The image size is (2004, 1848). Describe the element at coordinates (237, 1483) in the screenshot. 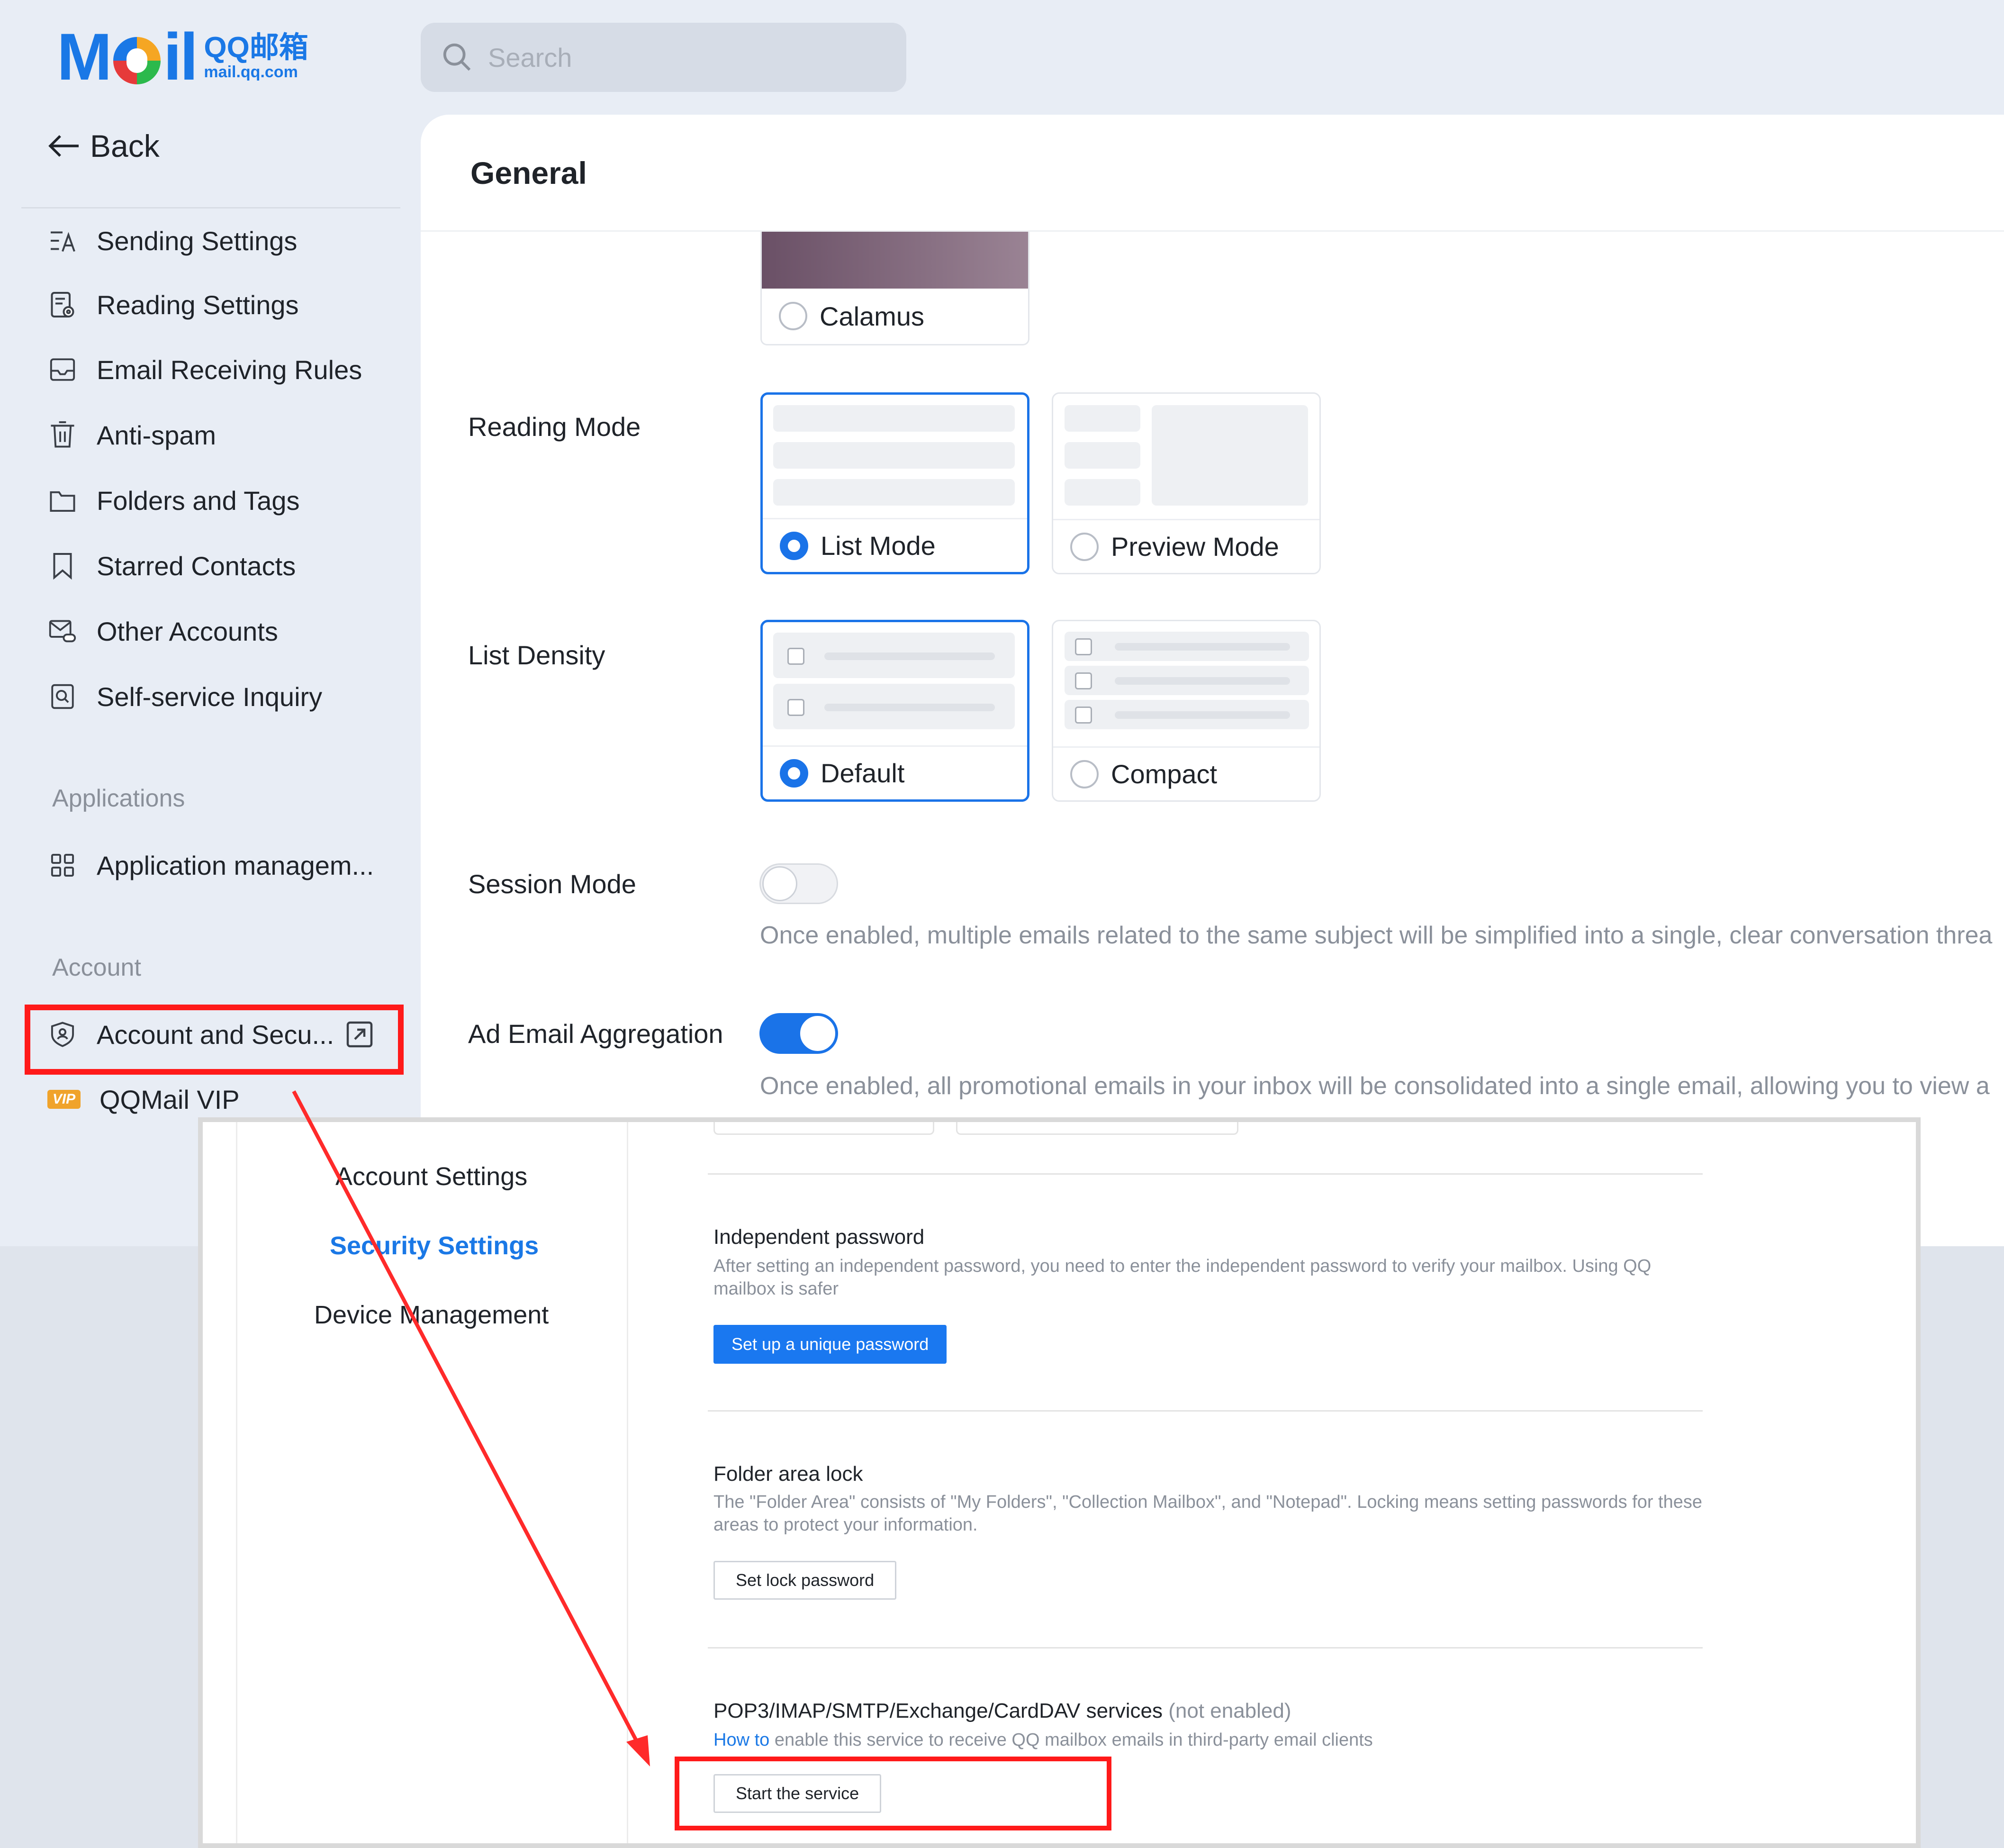

I see `overlay-edge` at that location.